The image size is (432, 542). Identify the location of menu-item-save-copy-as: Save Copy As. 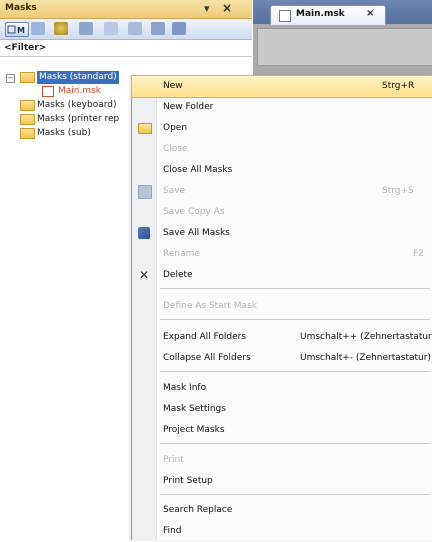
(282, 212).